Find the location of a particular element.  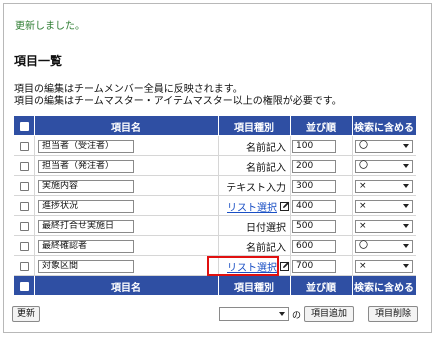

search-select-value: × is located at coordinates (363, 265).